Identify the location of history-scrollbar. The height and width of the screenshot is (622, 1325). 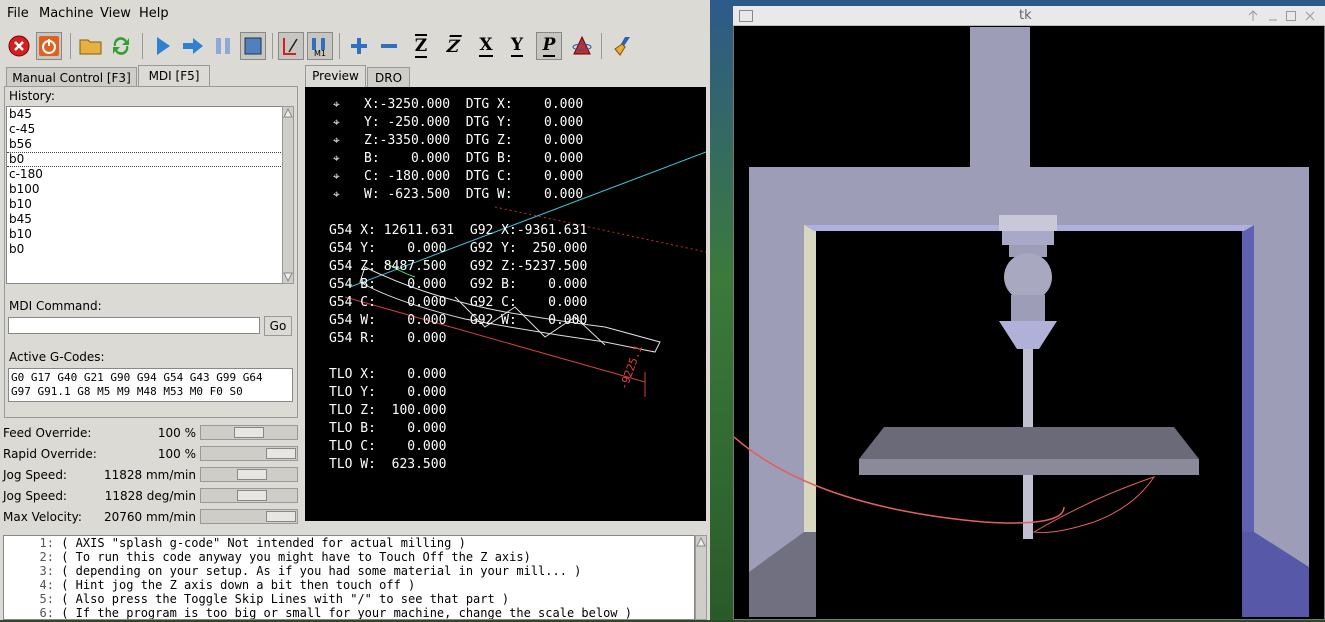
(288, 195).